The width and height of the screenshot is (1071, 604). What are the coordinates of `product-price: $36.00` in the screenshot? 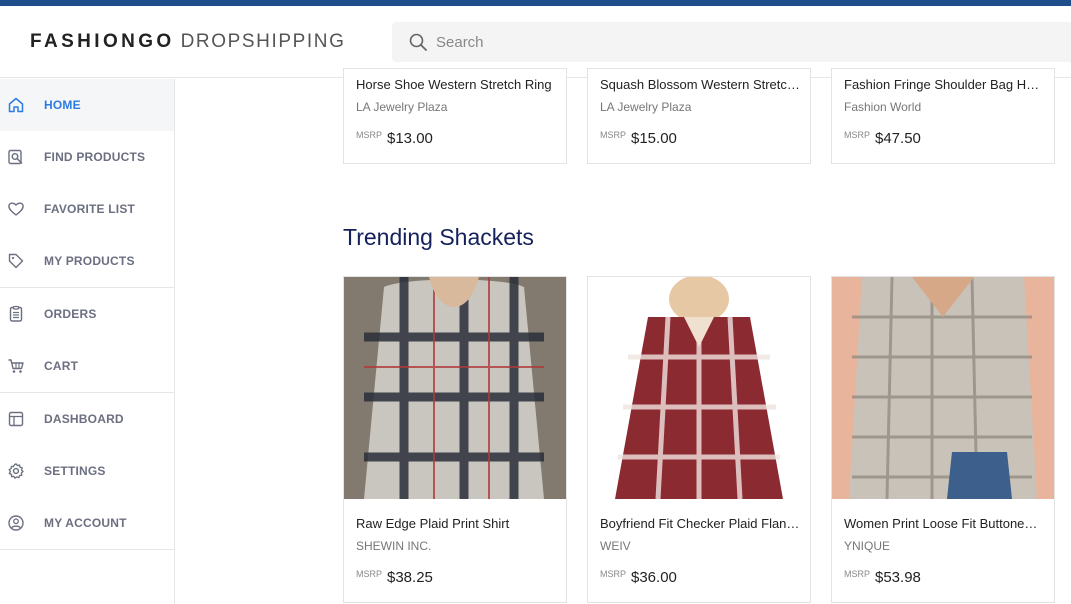 It's located at (654, 577).